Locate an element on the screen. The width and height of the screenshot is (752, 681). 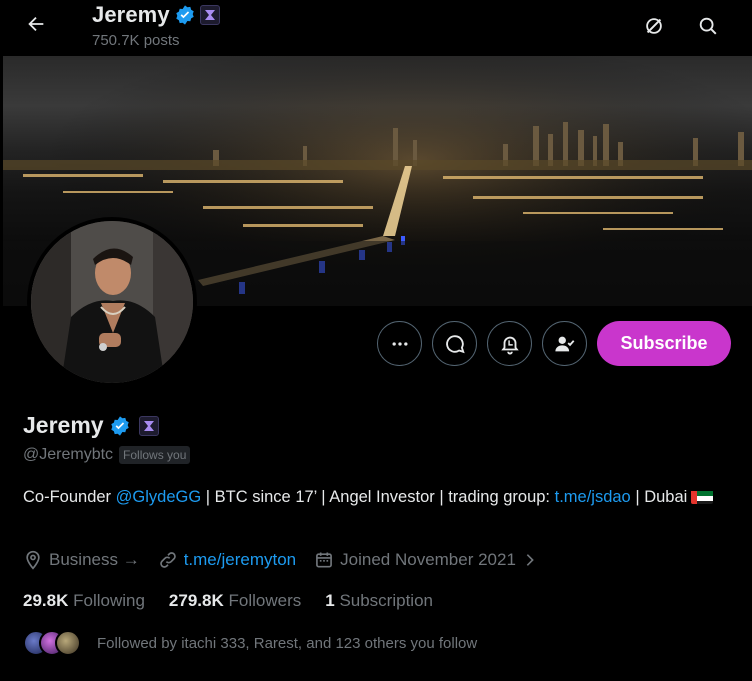
grok-icon is located at coordinates (654, 26).